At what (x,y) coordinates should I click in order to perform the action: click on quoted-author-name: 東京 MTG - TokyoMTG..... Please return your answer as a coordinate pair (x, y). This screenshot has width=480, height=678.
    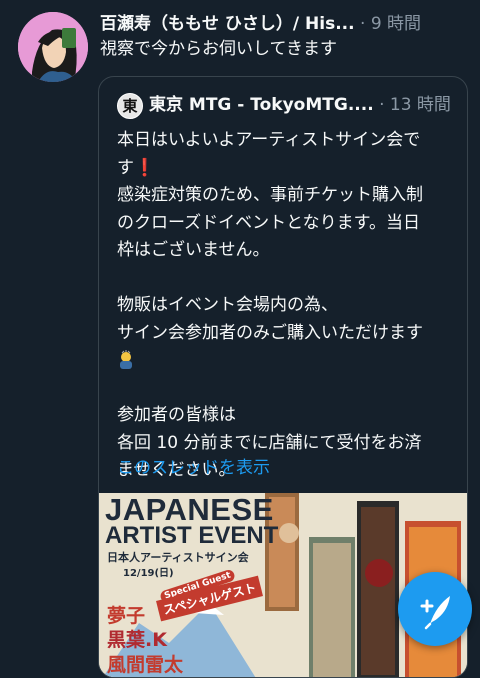
    Looking at the image, I should click on (261, 105).